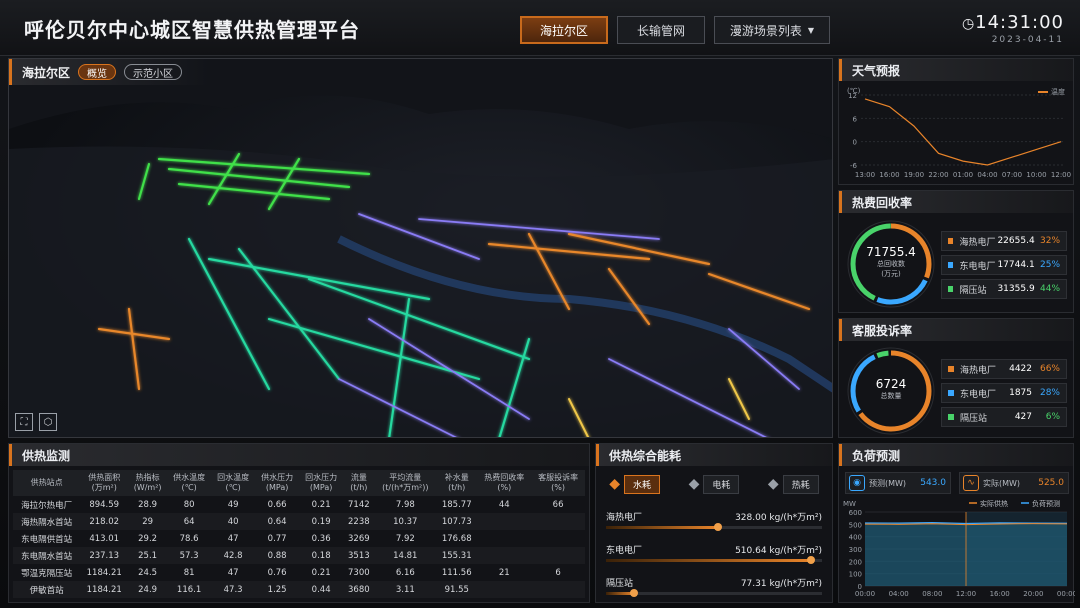  I want to click on table-cell: 0.76, so click(277, 572).